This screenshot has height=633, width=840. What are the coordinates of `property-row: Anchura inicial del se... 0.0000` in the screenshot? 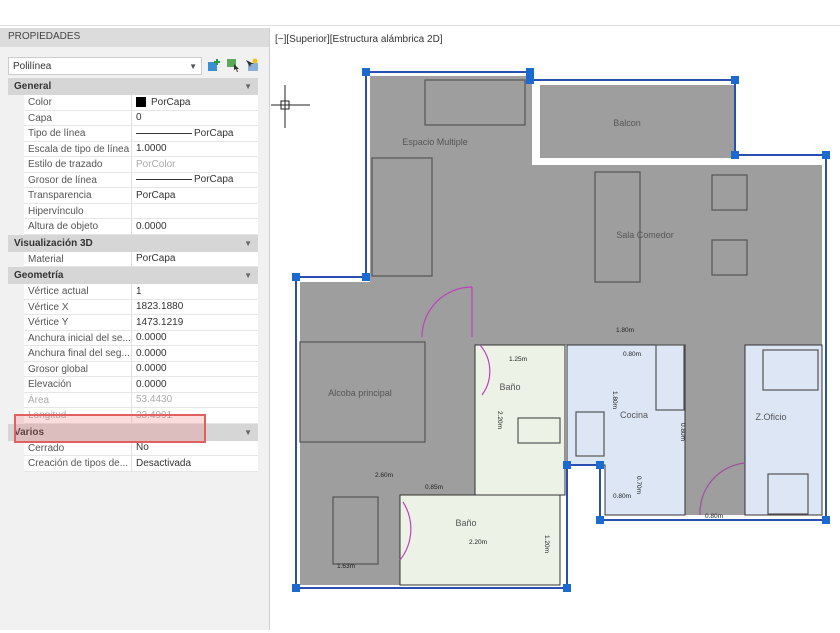 It's located at (141, 338).